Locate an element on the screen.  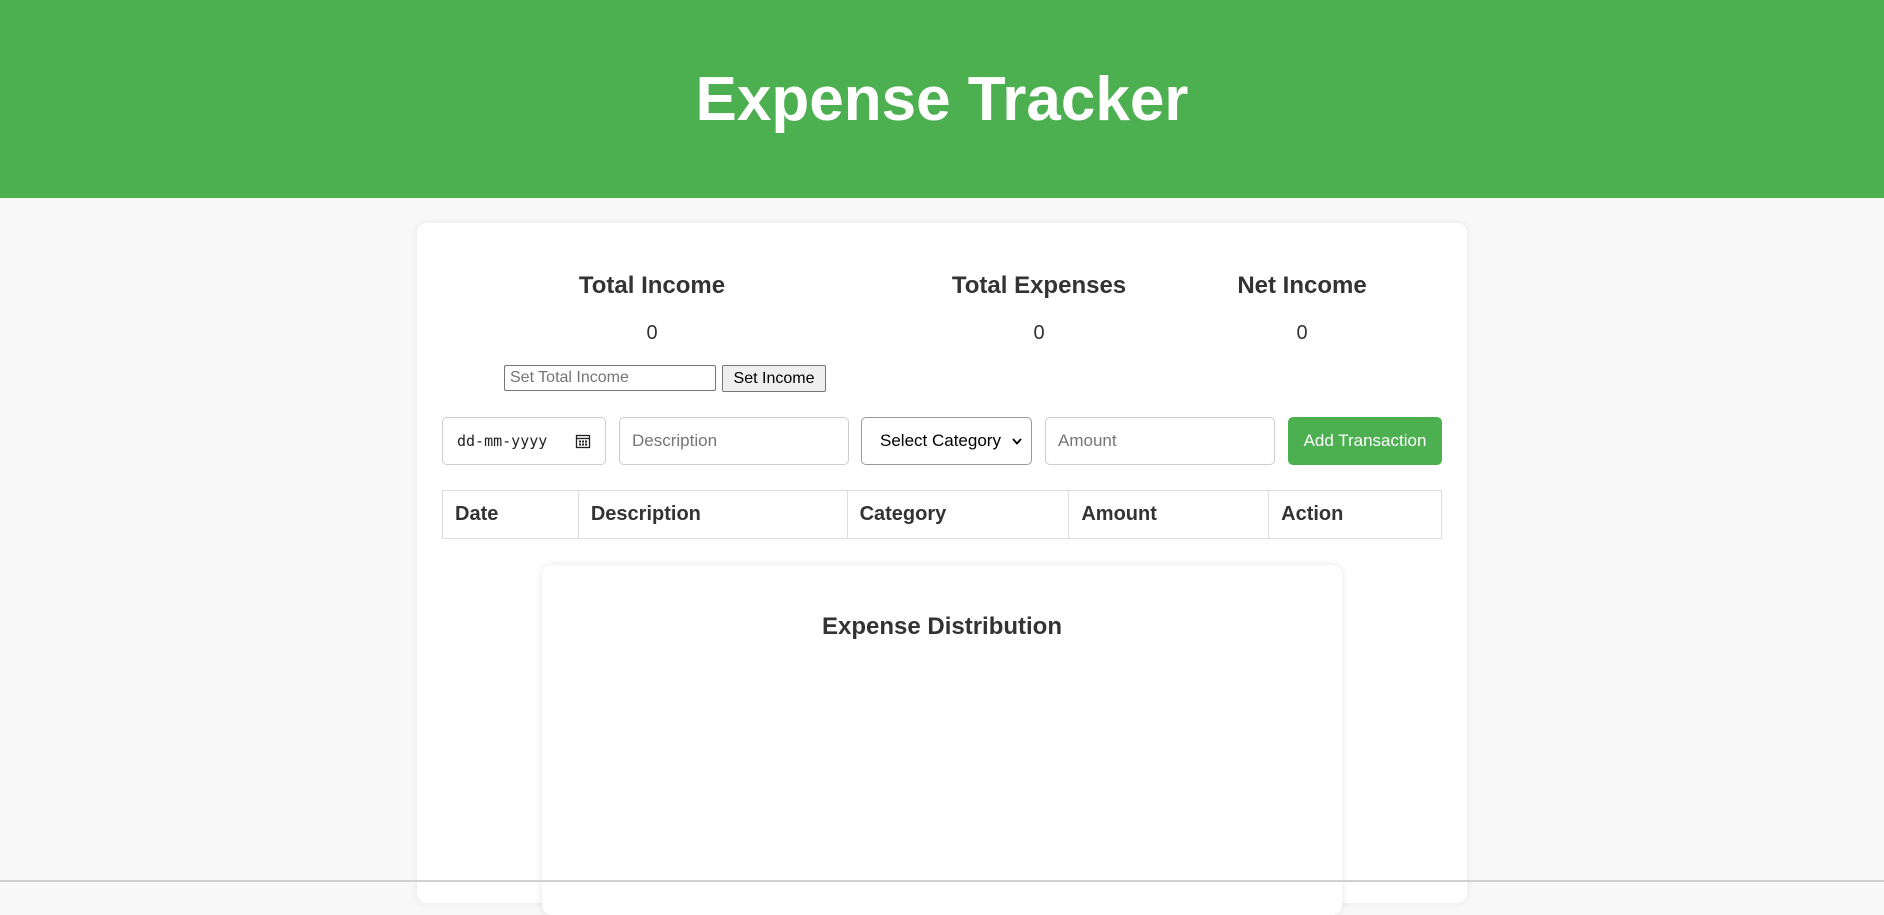
date-placeholder: dd-mm-yyyy is located at coordinates (502, 441).